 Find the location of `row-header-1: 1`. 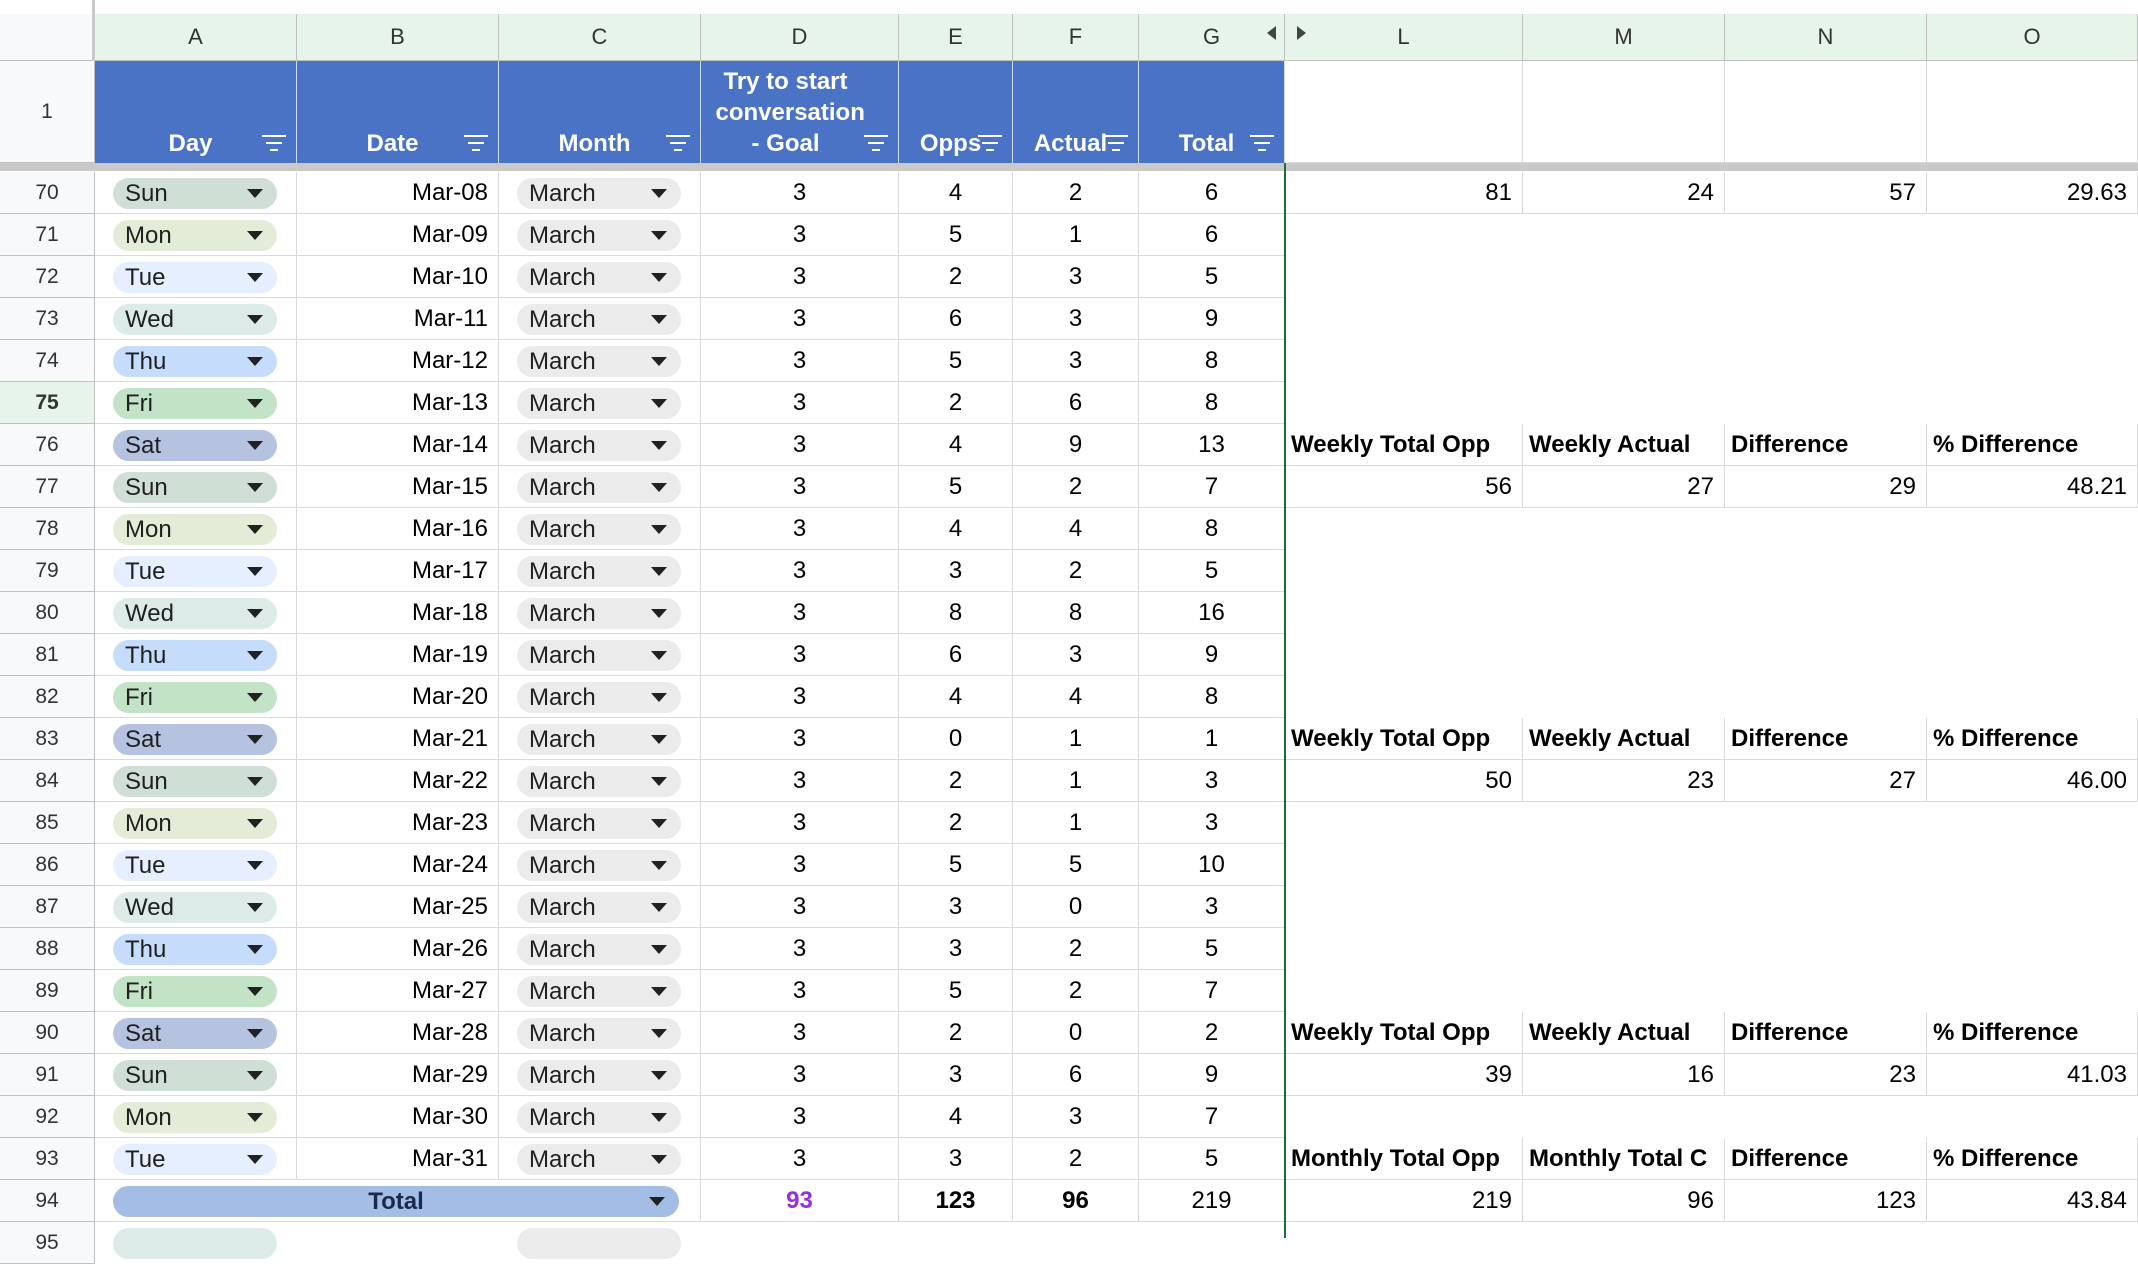

row-header-1: 1 is located at coordinates (47, 112).